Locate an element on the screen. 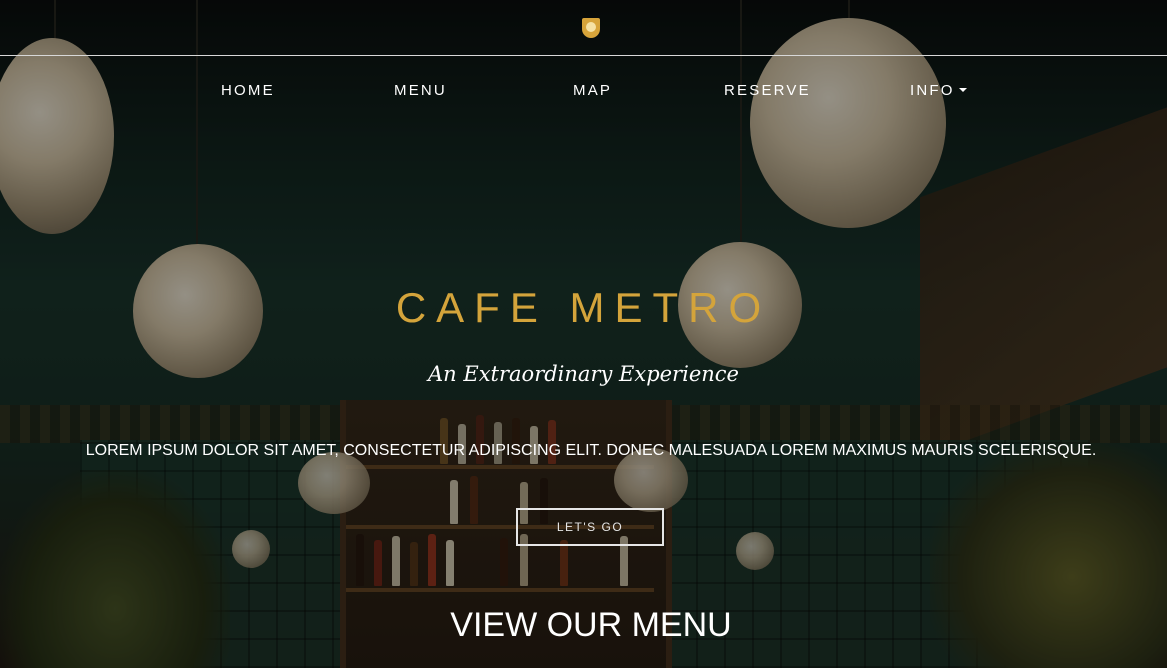 This screenshot has width=1167, height=668. main-nav: HOME MENU MAP RESERVE INFO is located at coordinates (583, 90).